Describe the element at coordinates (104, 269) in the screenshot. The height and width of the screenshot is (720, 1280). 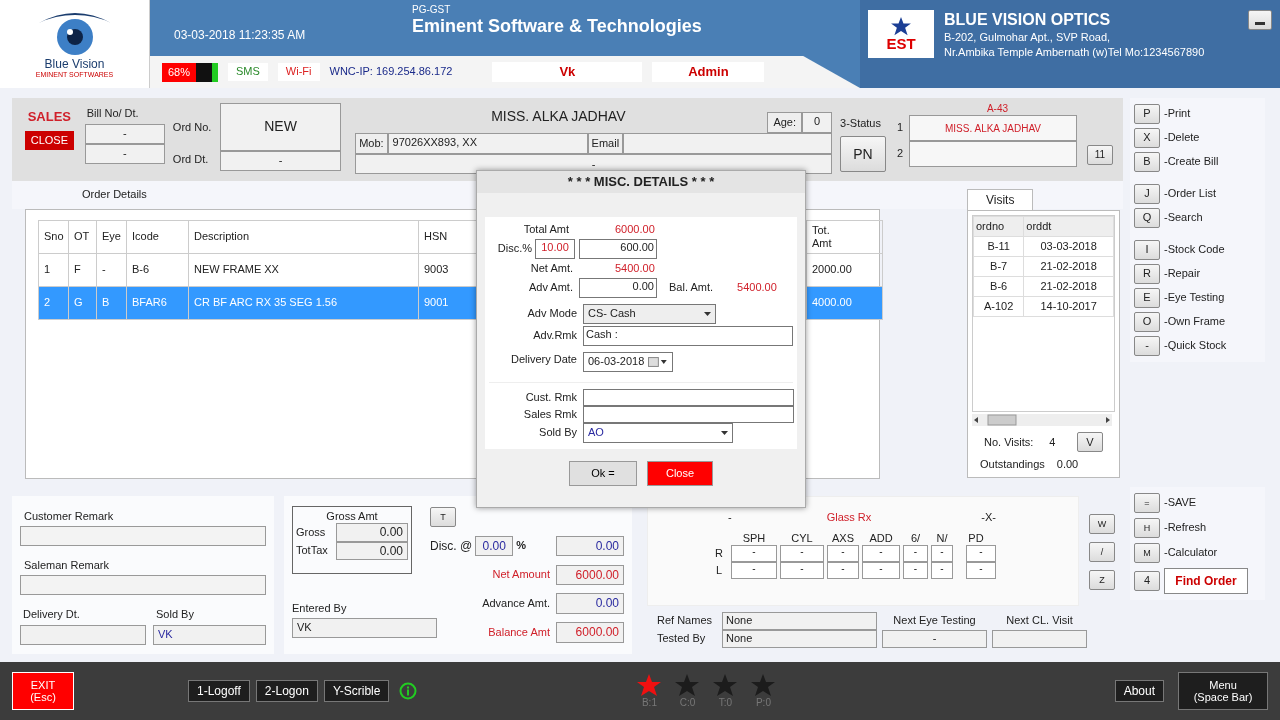
I see `table-cell: -` at that location.